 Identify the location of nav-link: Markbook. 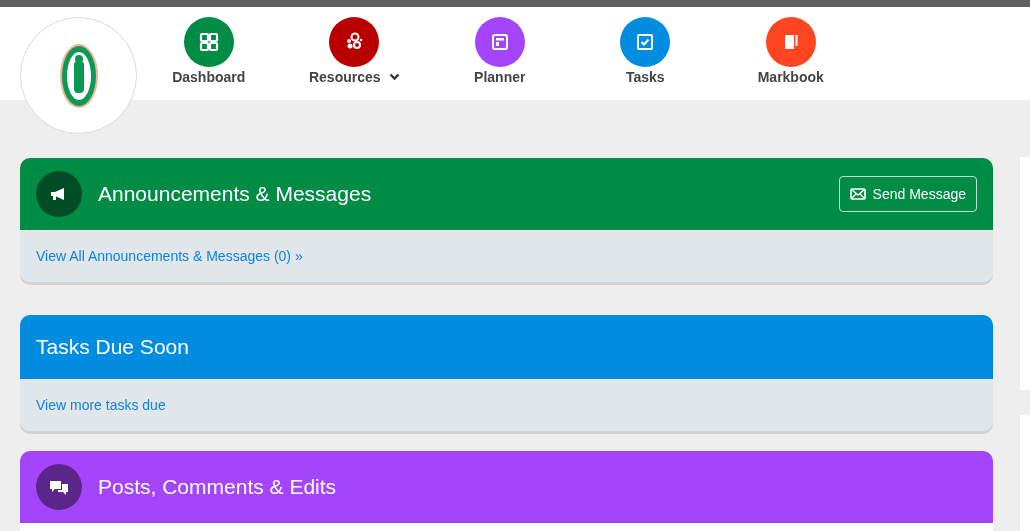
(790, 77).